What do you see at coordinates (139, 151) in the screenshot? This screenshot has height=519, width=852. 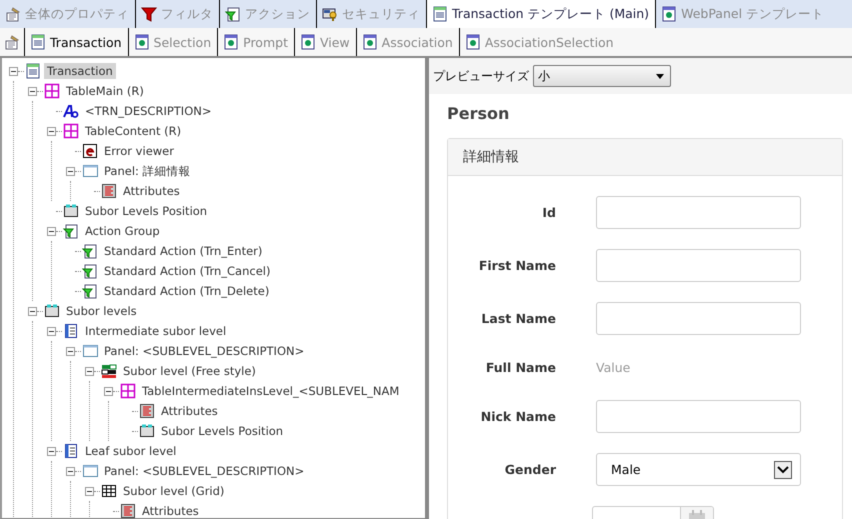 I see `tree-item: Error viewer` at bounding box center [139, 151].